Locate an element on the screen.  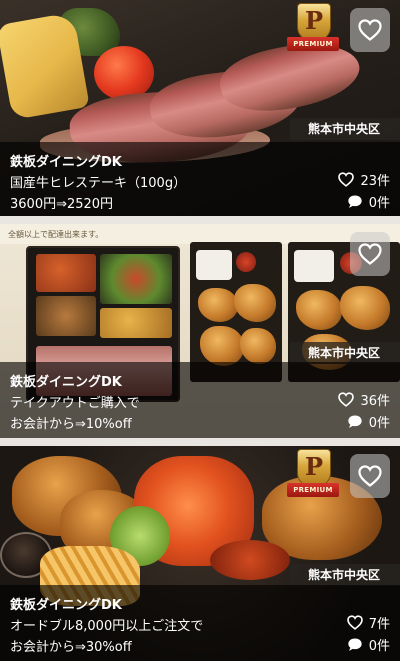
post-info: 鉄板ダイニングDK テイクアウトご購入で お会計から⇒10%off 36件 0件 is located at coordinates (200, 400).